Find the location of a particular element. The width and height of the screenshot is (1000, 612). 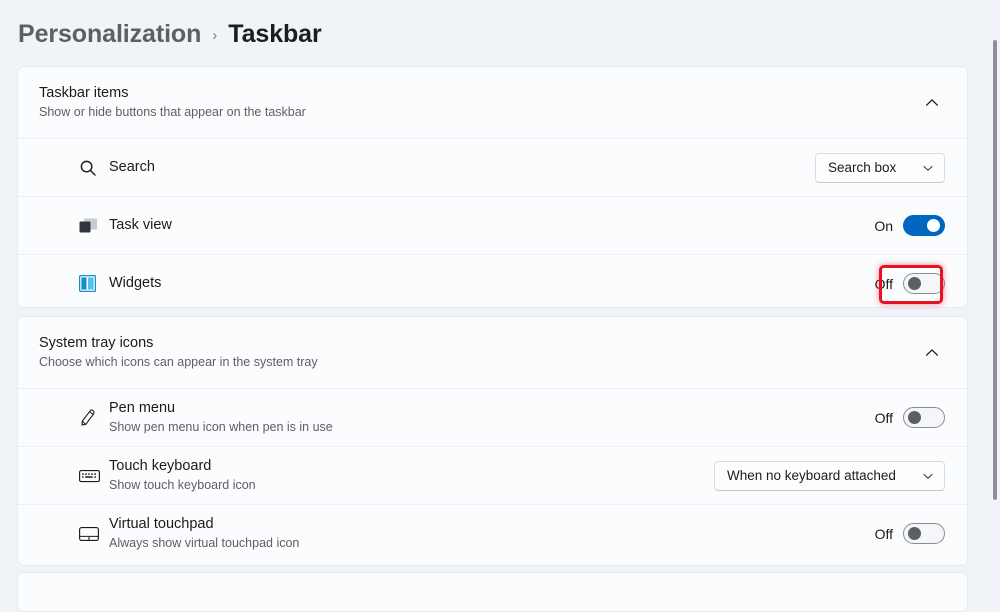

virtual-touchpad-toggle is located at coordinates (924, 533).